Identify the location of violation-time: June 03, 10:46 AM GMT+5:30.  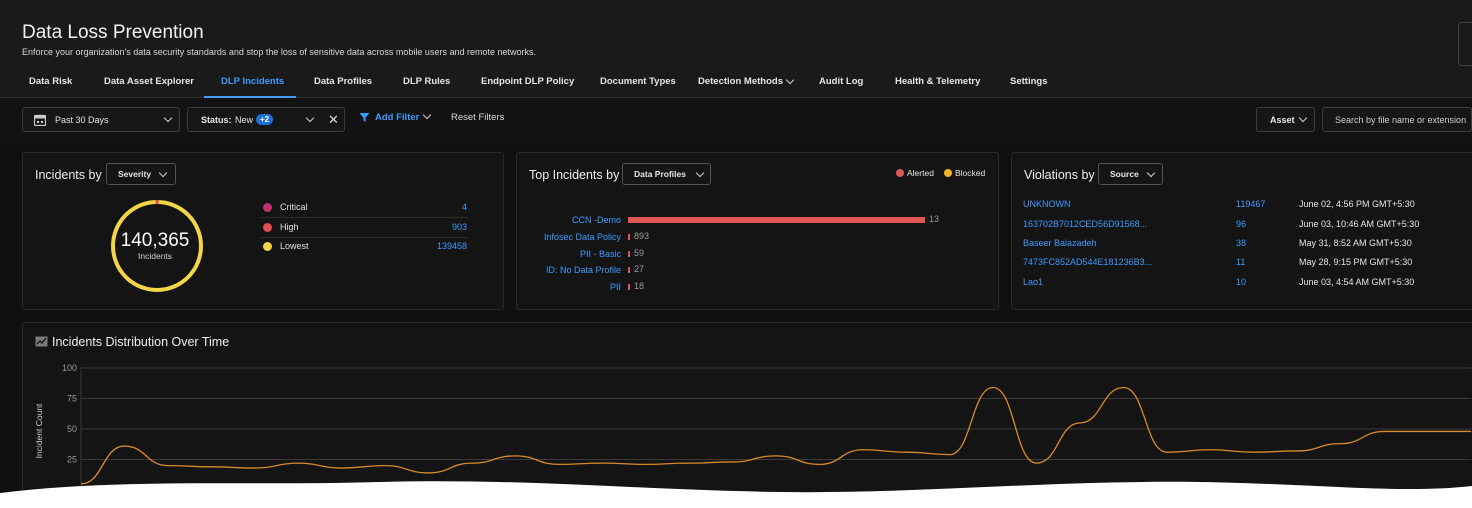
(1359, 224).